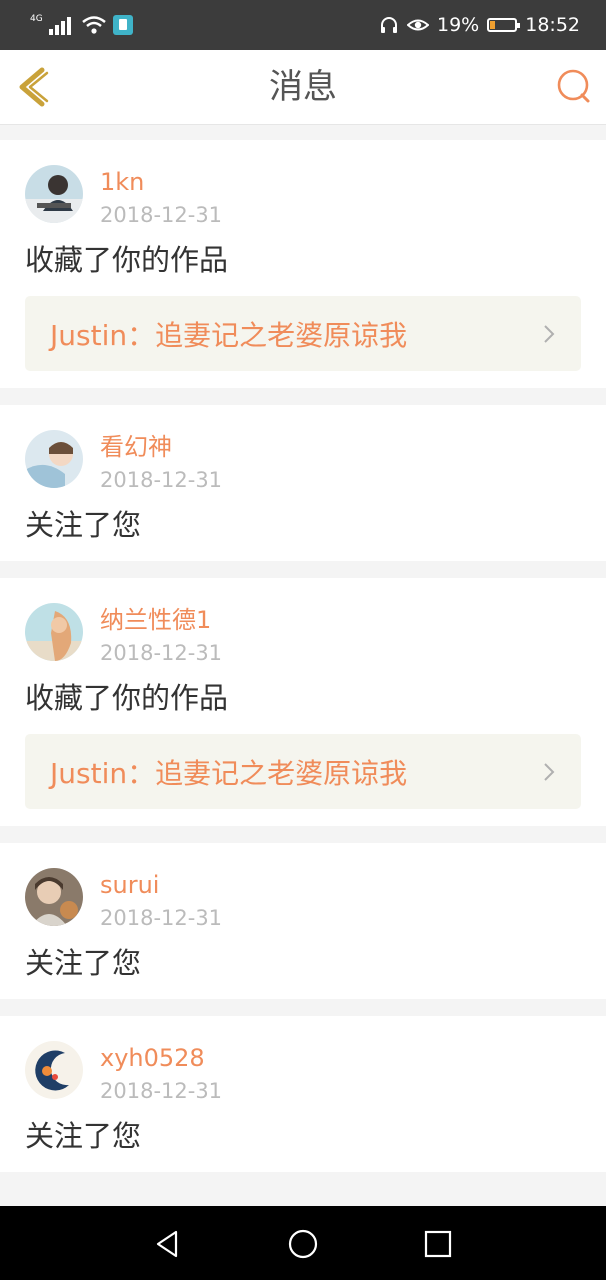  Describe the element at coordinates (303, 636) in the screenshot. I see `notification-header: 纳兰性德1 2018-12-31` at that location.